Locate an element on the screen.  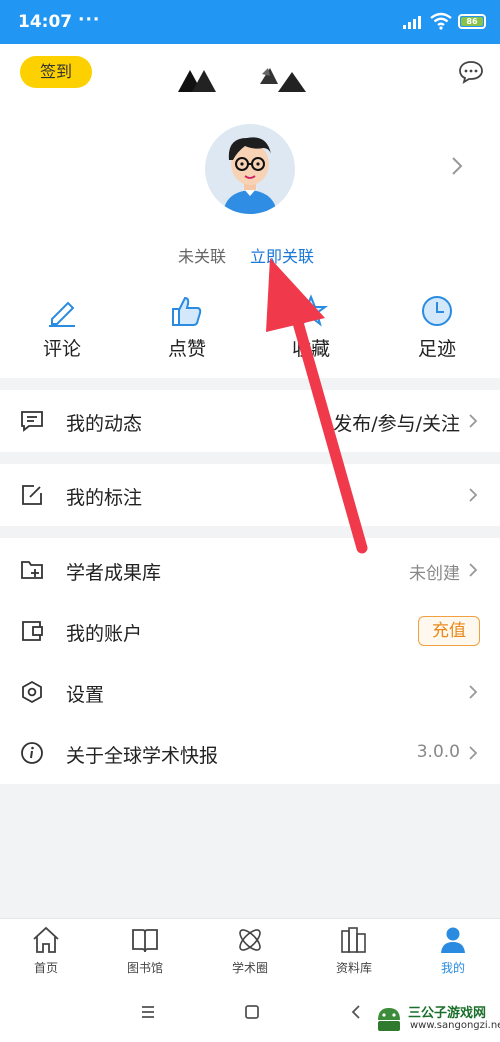
watermark-name: 三公子游戏网 is located at coordinates (447, 1013).